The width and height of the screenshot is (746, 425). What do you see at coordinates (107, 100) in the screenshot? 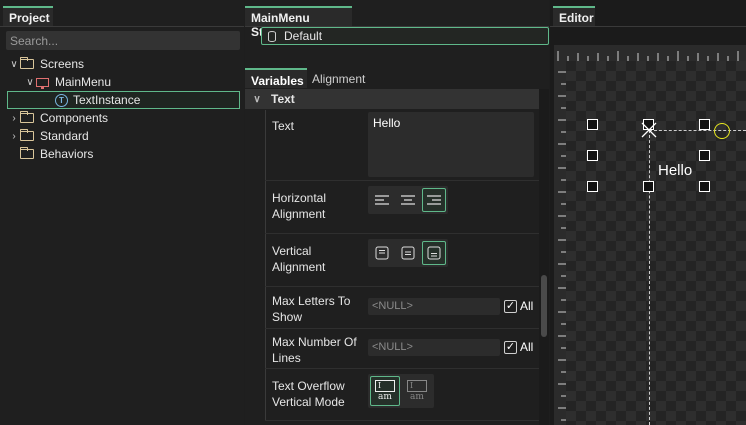
I see `tree-item-label: TextInstance` at bounding box center [107, 100].